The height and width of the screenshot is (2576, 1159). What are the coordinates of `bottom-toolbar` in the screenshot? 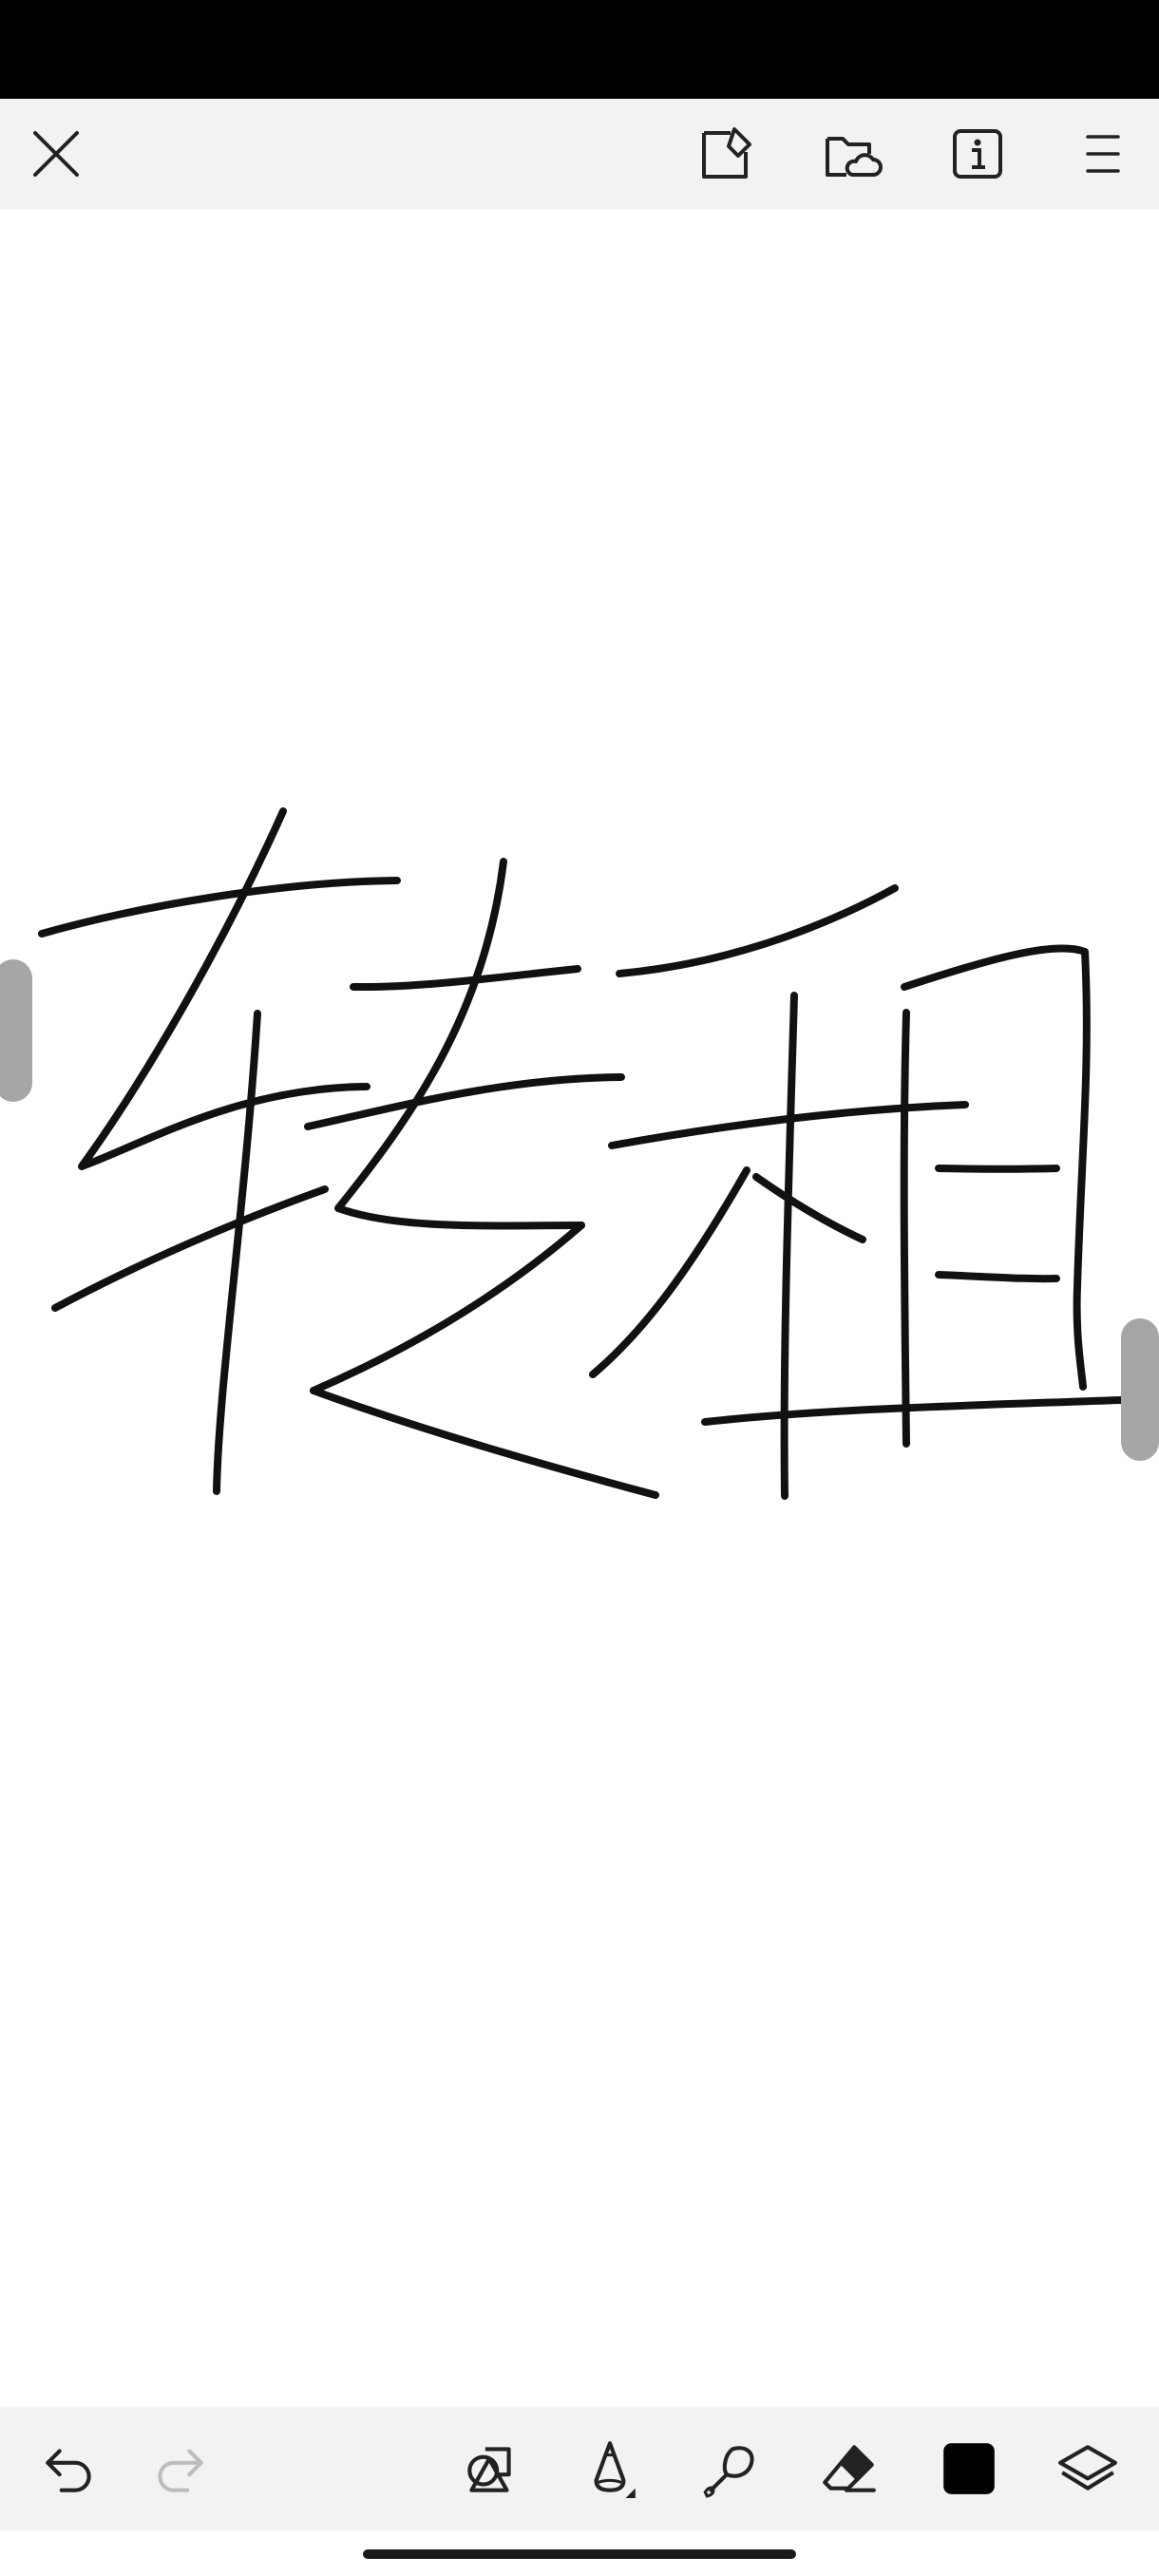 It's located at (579, 2468).